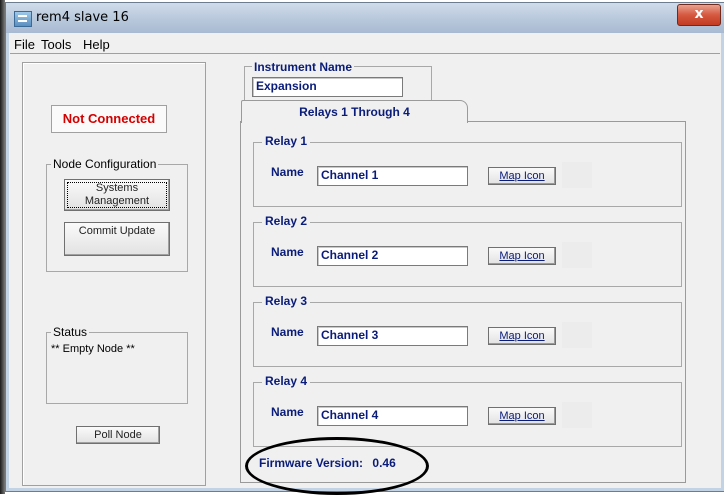 This screenshot has width=724, height=495. I want to click on commit-update-button: Commit Update, so click(117, 239).